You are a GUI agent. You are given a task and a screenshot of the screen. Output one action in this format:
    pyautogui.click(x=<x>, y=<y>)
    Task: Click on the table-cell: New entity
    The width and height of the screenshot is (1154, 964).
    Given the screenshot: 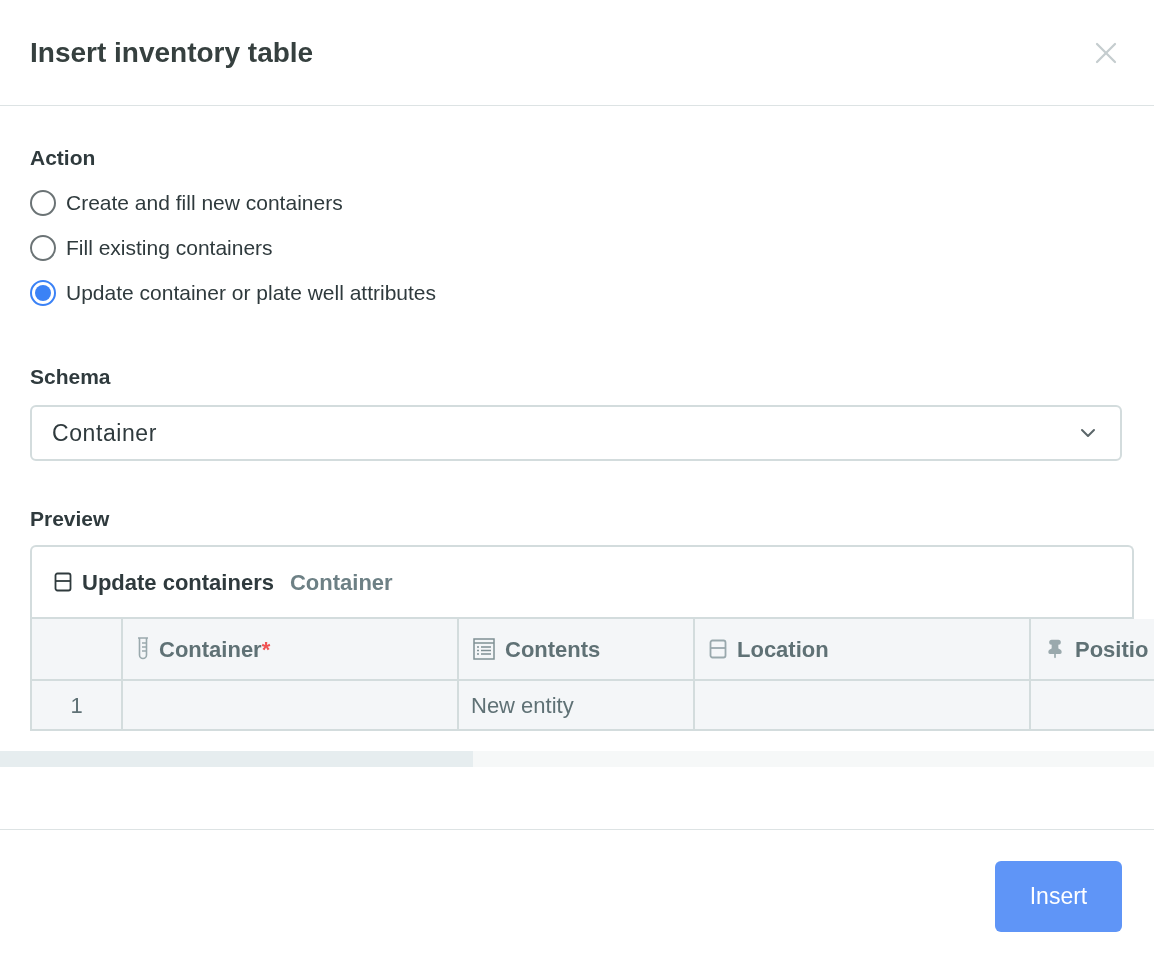 What is the action you would take?
    pyautogui.click(x=577, y=705)
    